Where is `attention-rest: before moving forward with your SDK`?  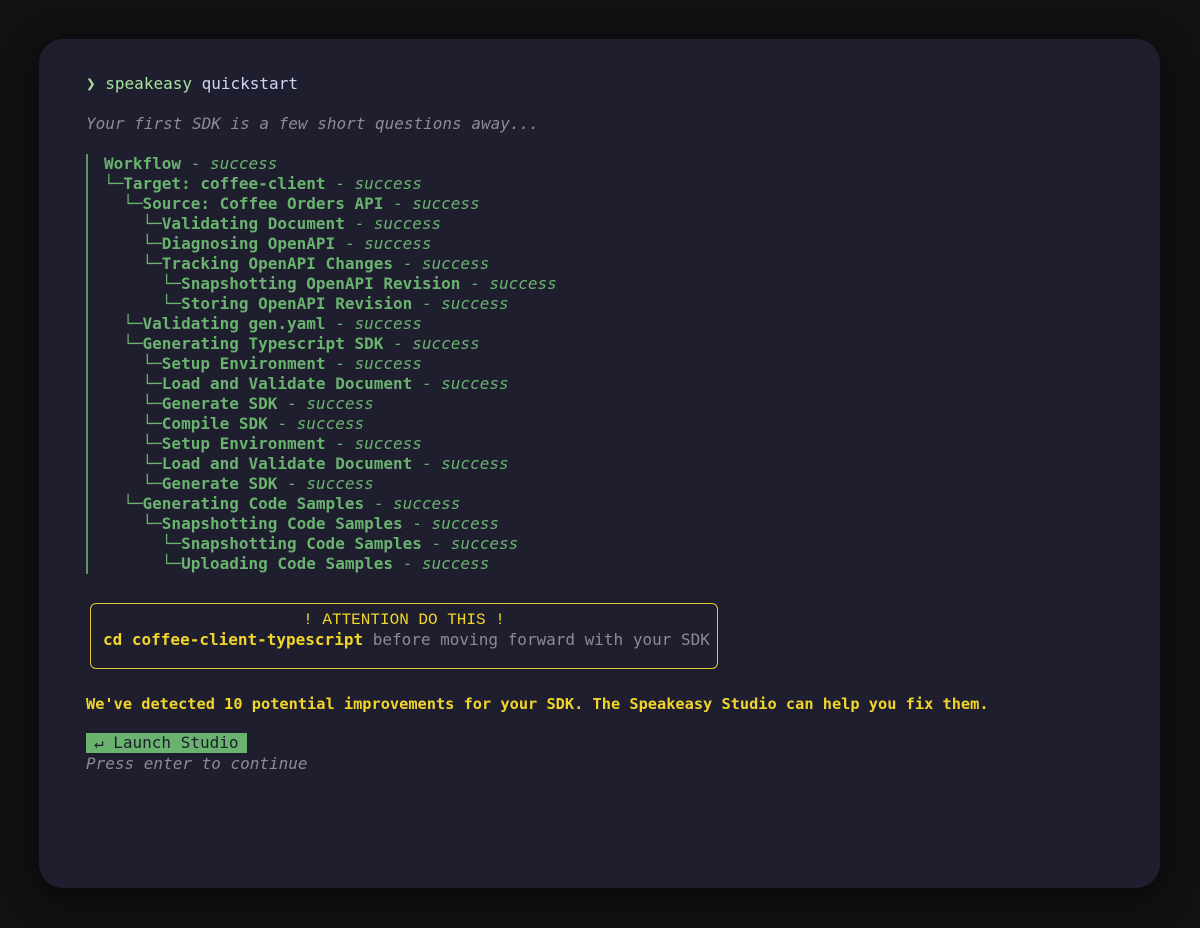 attention-rest: before moving forward with your SDK is located at coordinates (536, 639).